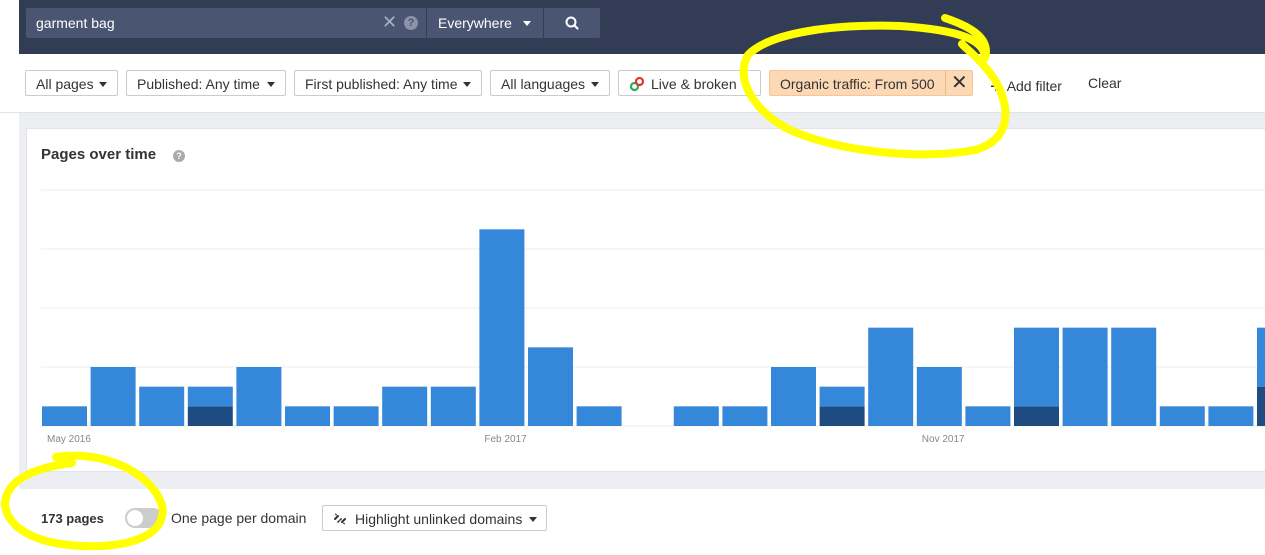 The image size is (1265, 555). What do you see at coordinates (75, 23) in the screenshot?
I see `search-query: garment bag` at bounding box center [75, 23].